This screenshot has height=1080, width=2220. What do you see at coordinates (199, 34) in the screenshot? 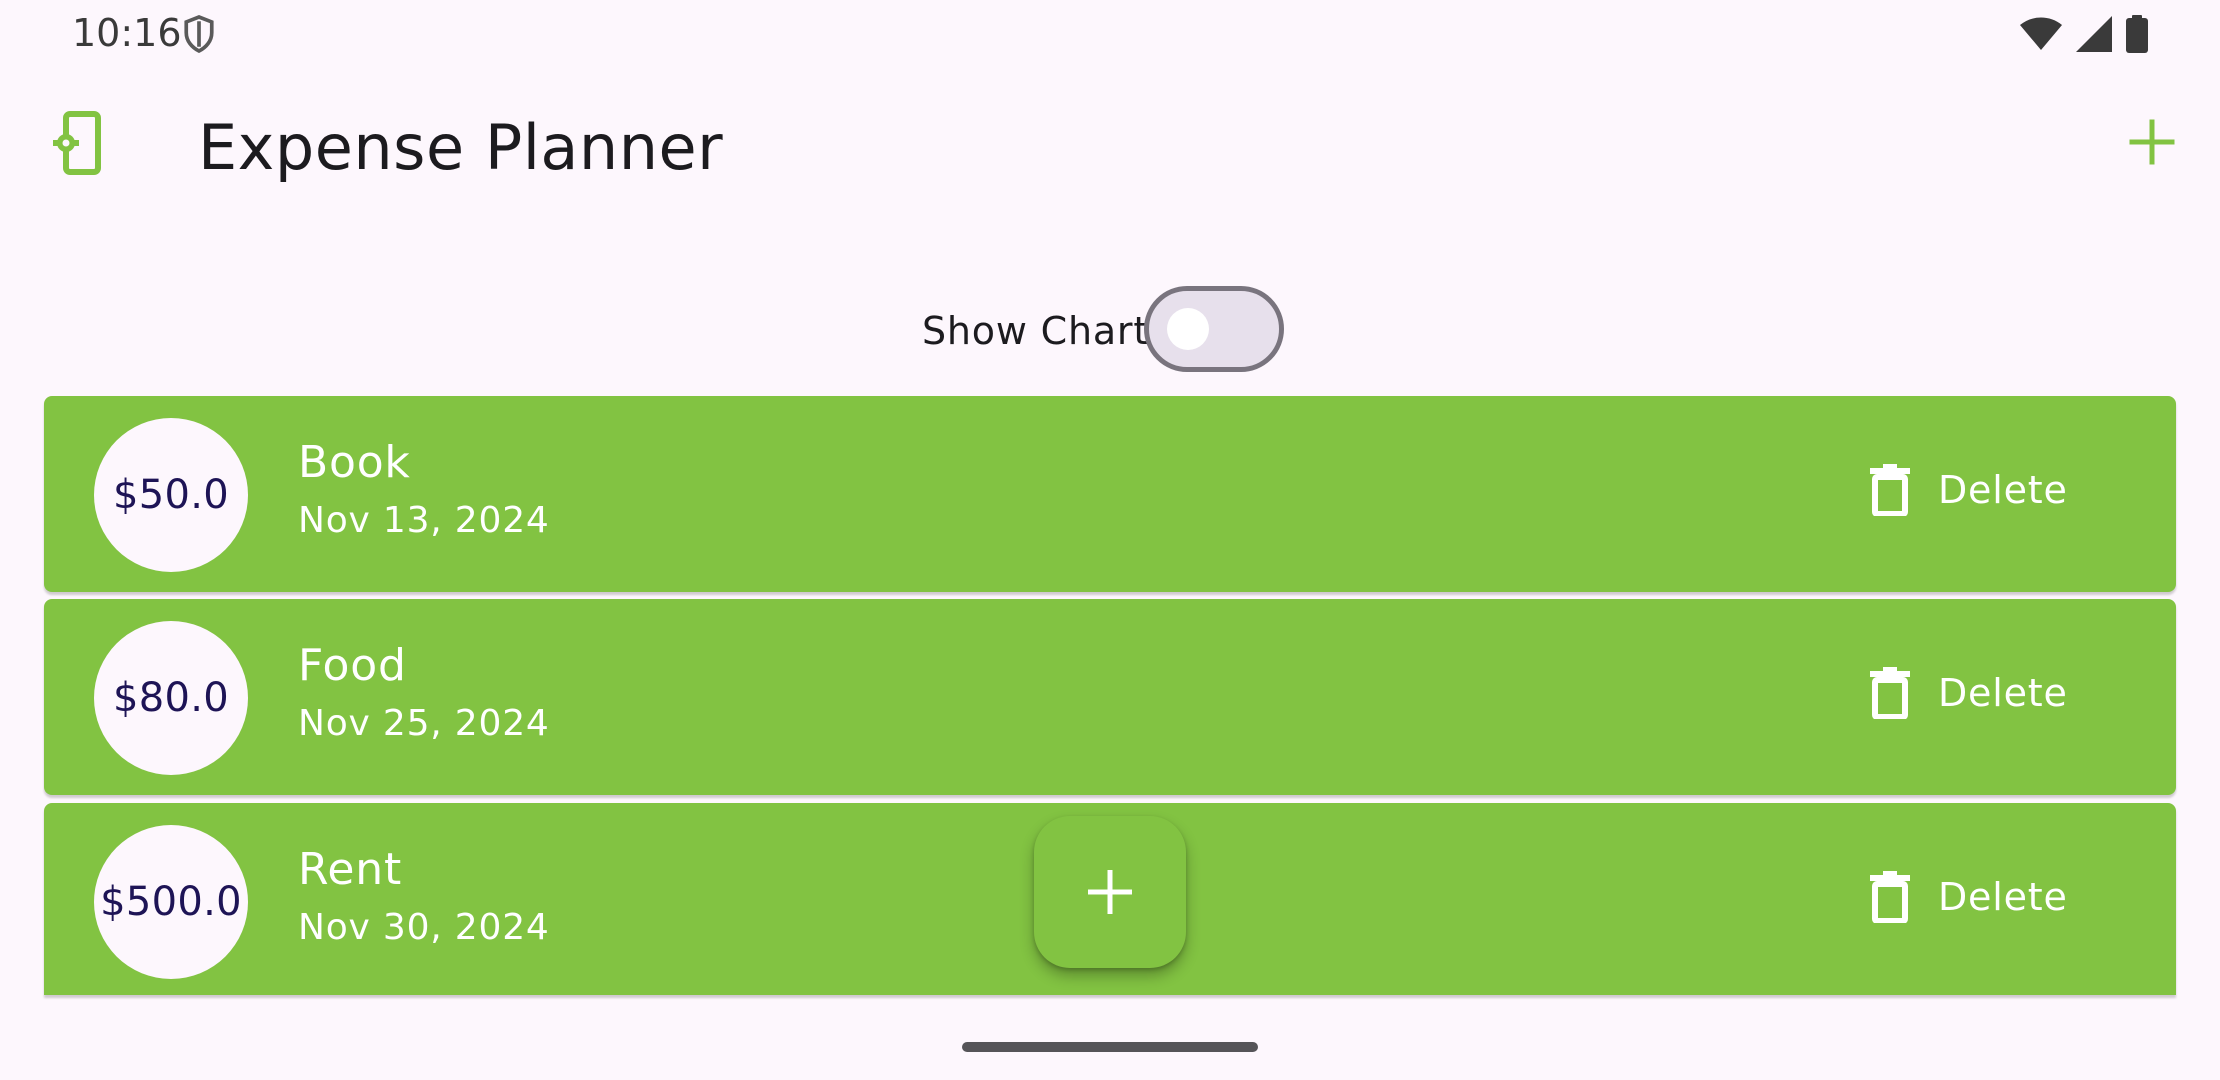
I see `shield-icon` at bounding box center [199, 34].